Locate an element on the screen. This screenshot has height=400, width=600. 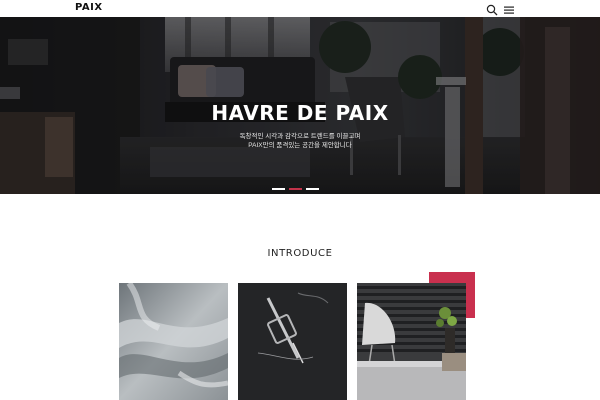
slider-pagination is located at coordinates (295, 189).